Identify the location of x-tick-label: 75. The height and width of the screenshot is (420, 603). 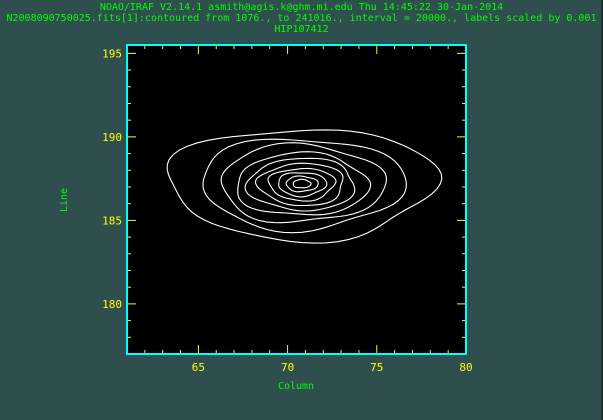
(376, 367).